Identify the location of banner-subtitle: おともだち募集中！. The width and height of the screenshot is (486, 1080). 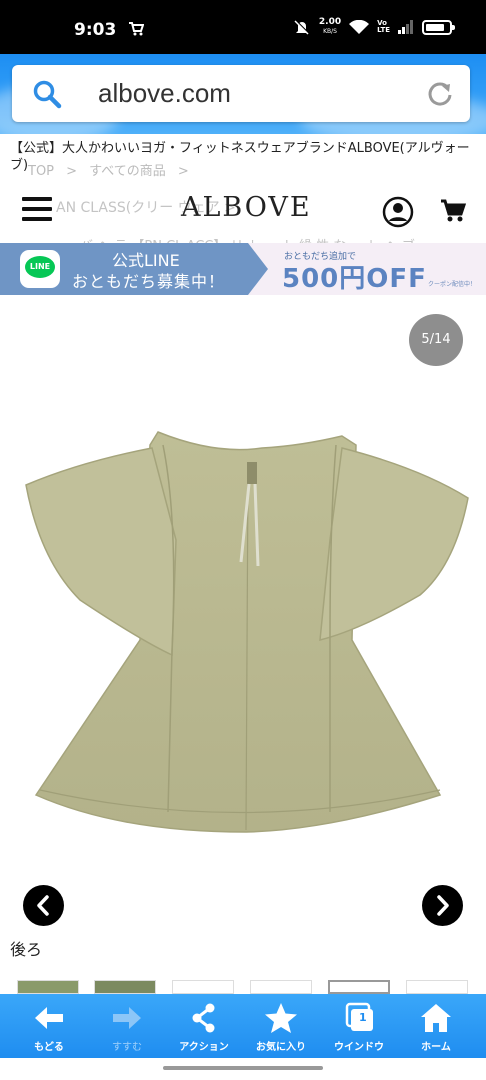
(149, 281).